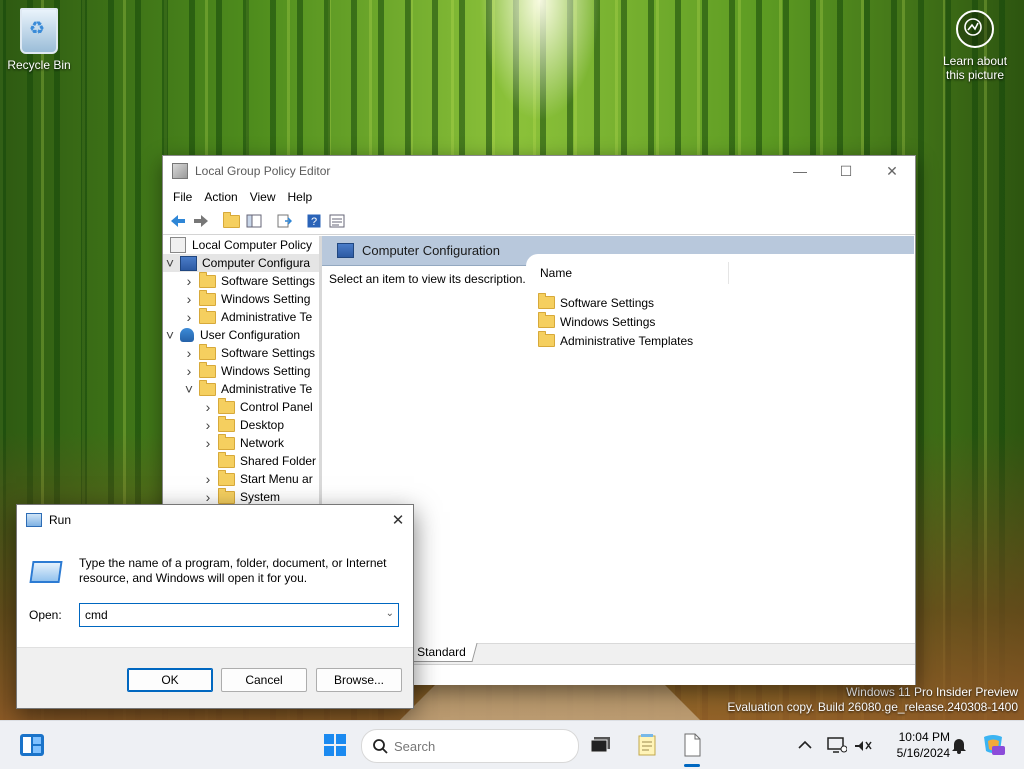 The image size is (1024, 769). What do you see at coordinates (182, 197) in the screenshot?
I see `menu-file: File` at bounding box center [182, 197].